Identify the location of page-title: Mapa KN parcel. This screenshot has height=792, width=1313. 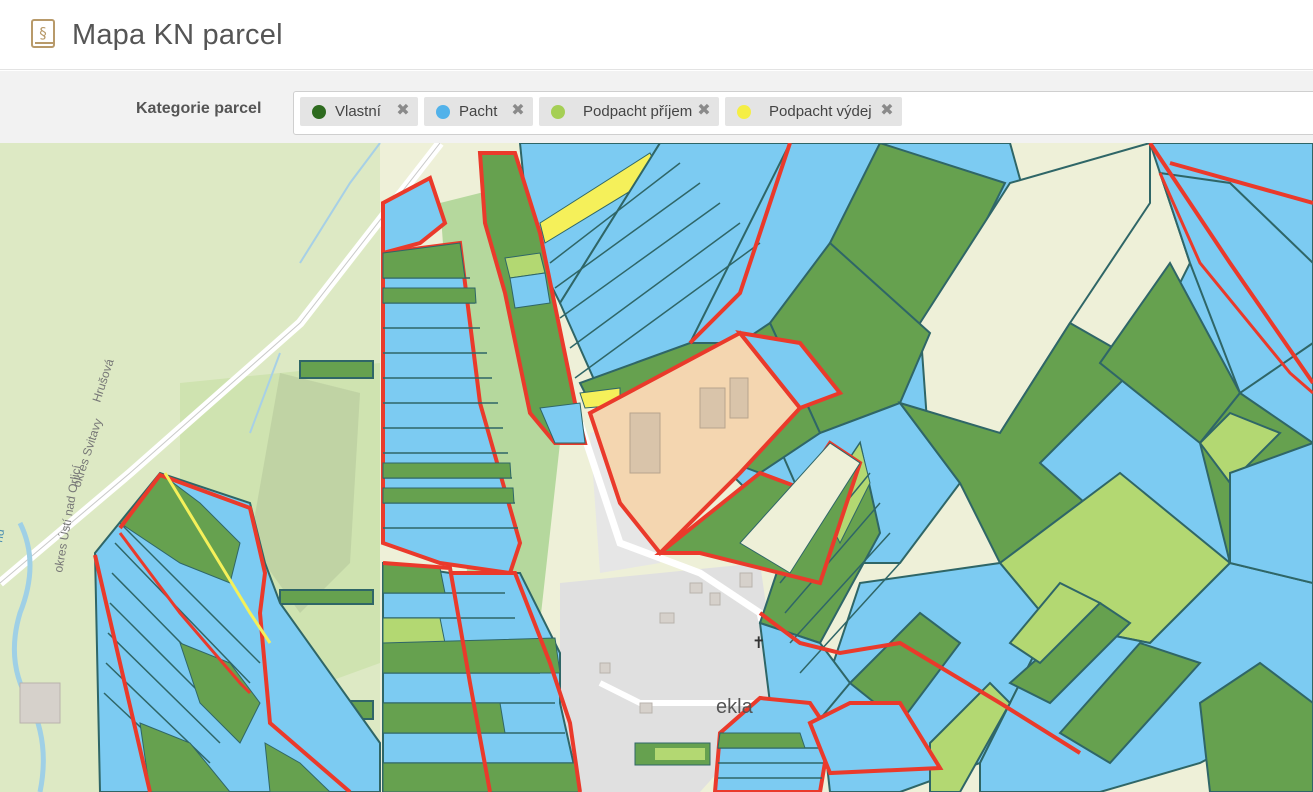
(177, 35).